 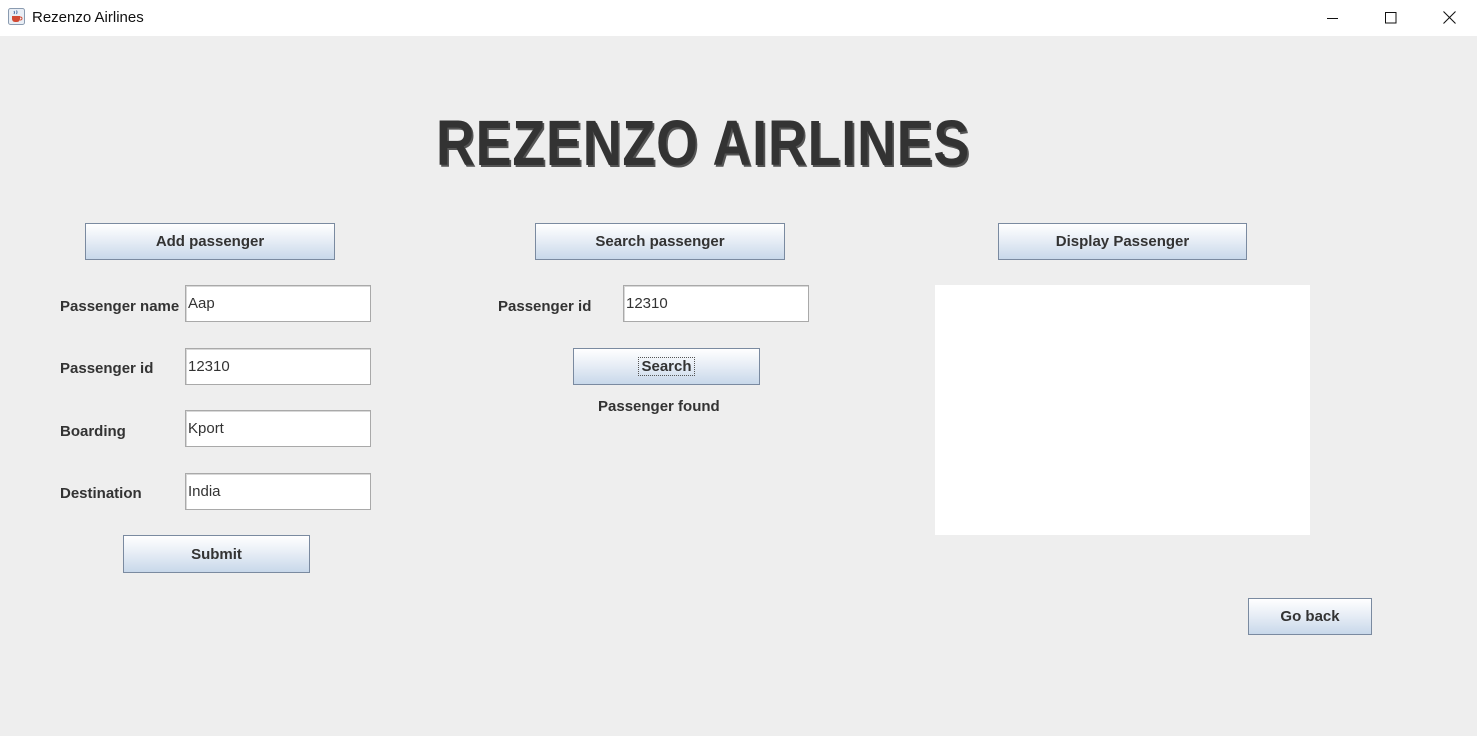 What do you see at coordinates (210, 241) in the screenshot?
I see `add-passenger-button: Add passenger` at bounding box center [210, 241].